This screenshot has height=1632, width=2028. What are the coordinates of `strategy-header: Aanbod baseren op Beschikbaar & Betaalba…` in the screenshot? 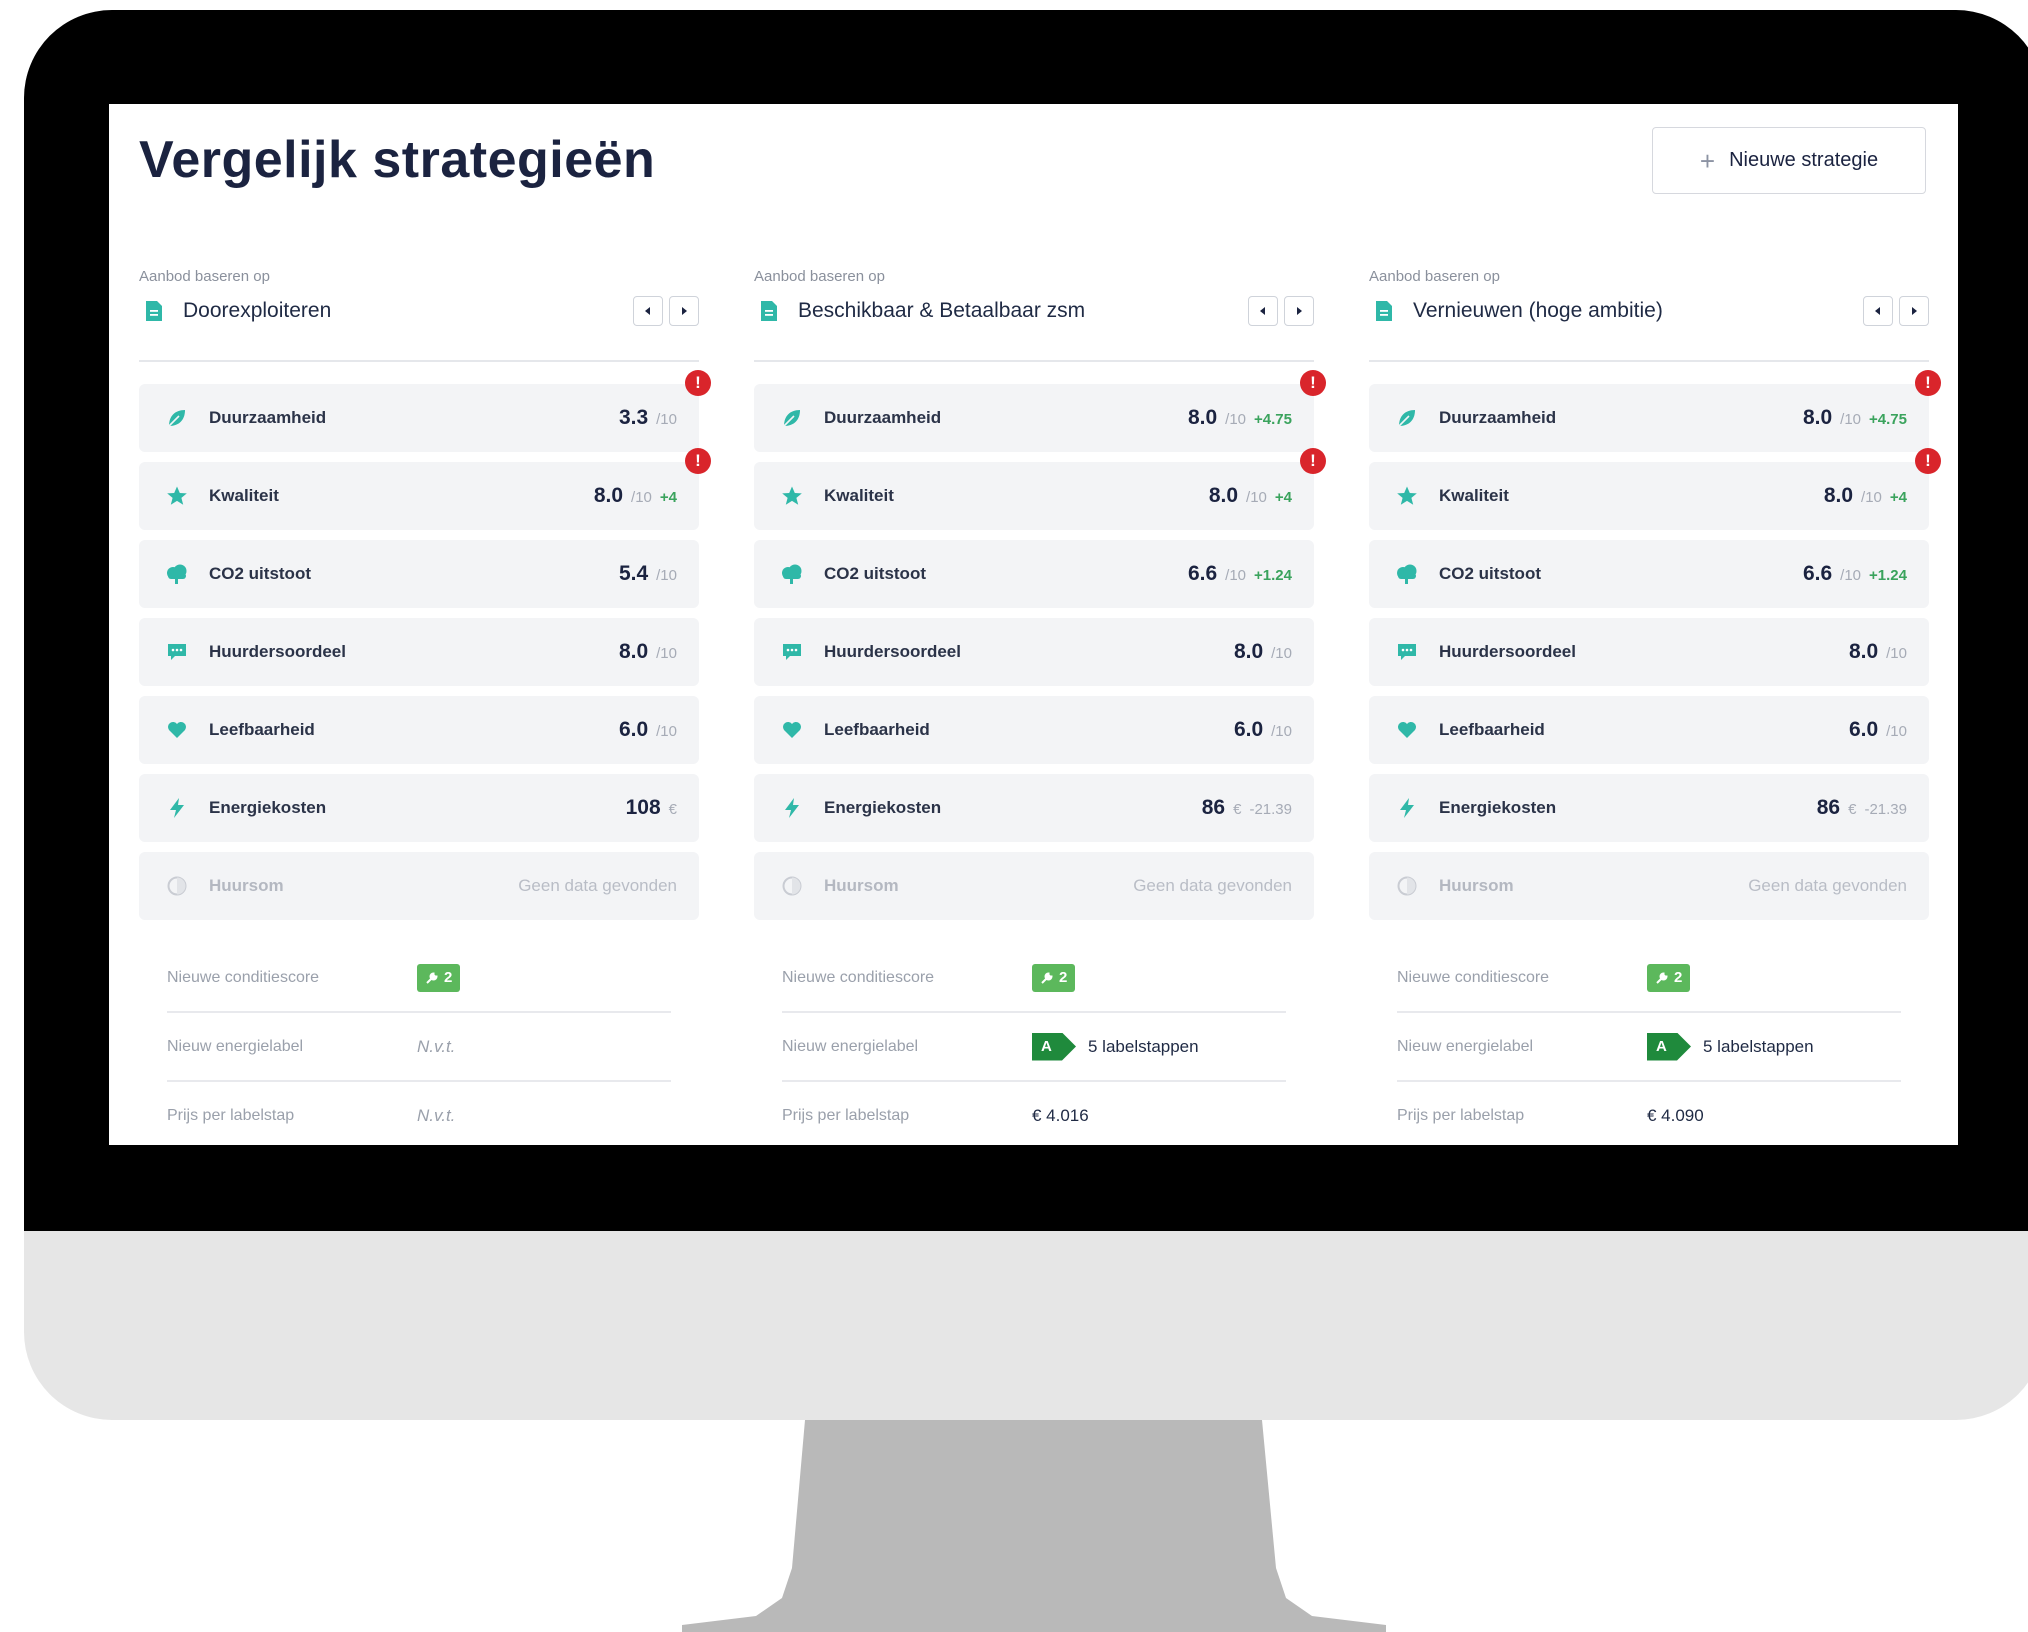 It's located at (1034, 315).